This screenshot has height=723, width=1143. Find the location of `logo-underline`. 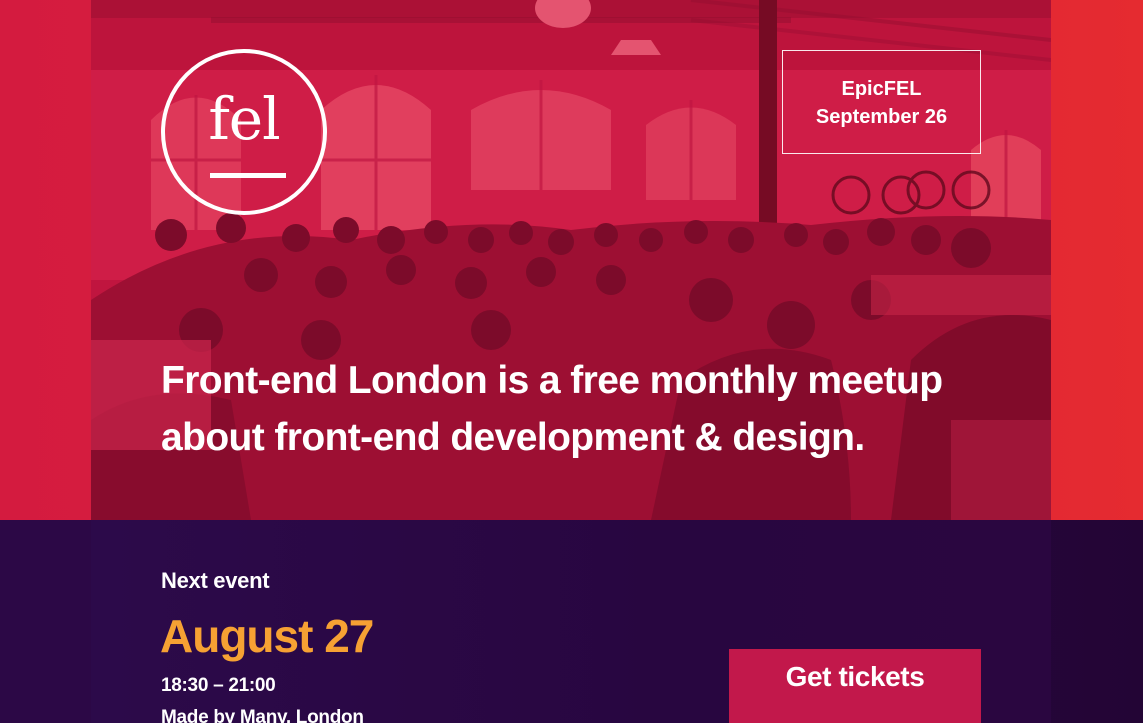

logo-underline is located at coordinates (248, 175).